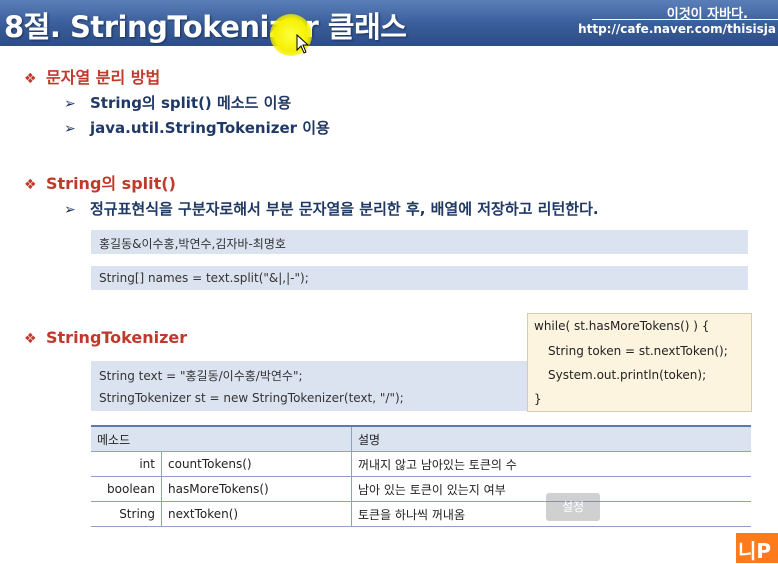 The image size is (778, 564). I want to click on bullet-split-methods: ❖ 문자열 분리 방법, so click(92, 76).